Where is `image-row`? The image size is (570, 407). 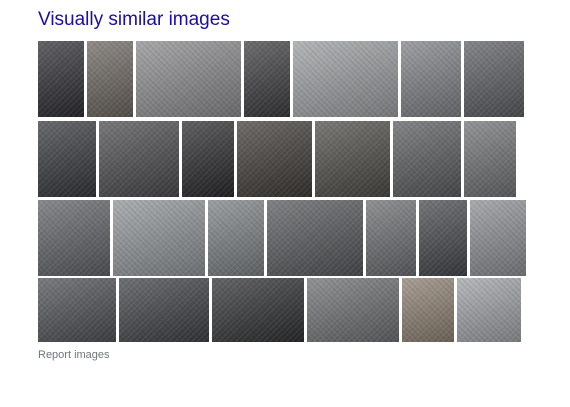
image-row is located at coordinates (279, 310).